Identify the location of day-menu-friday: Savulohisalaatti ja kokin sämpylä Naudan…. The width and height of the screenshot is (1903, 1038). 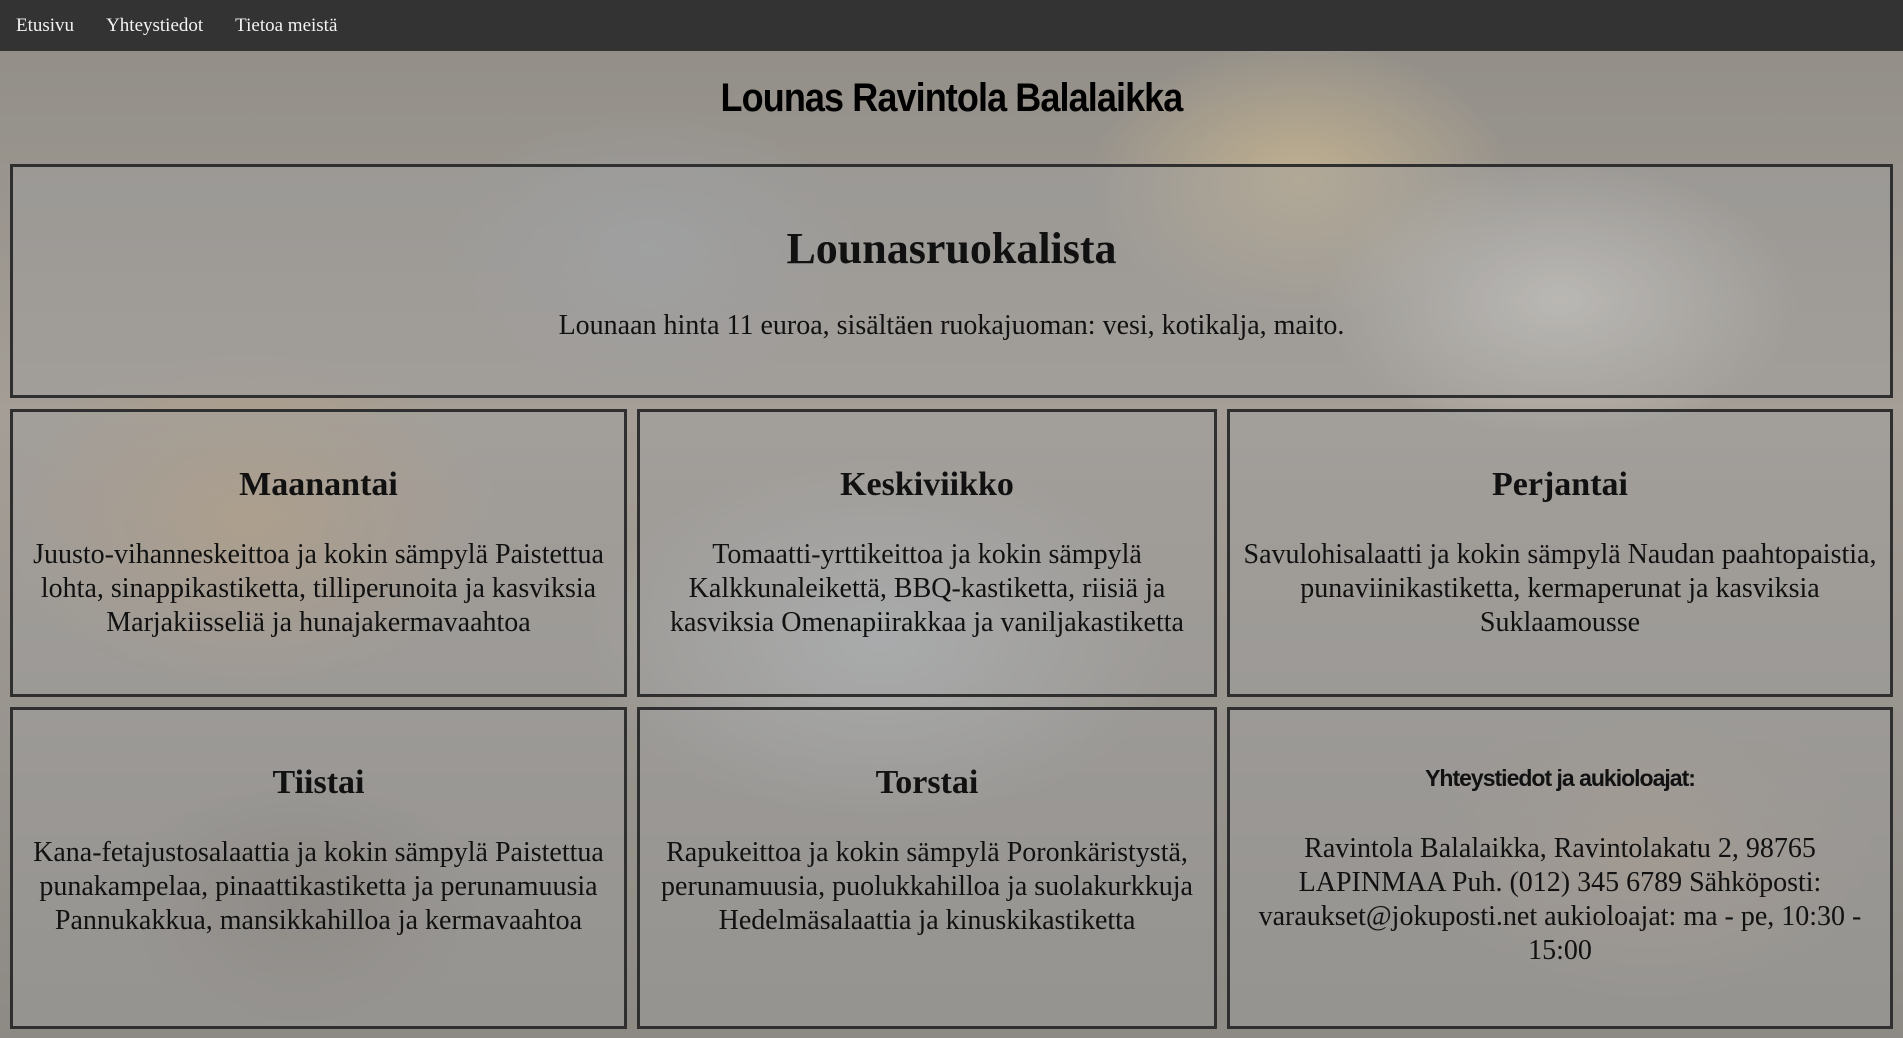
(1560, 588).